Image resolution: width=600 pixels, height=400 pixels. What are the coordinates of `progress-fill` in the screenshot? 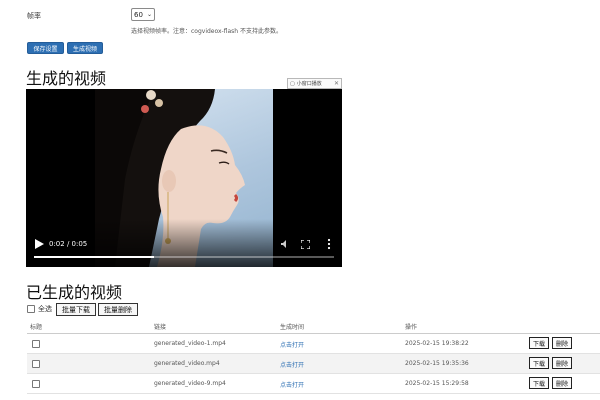 It's located at (94, 257).